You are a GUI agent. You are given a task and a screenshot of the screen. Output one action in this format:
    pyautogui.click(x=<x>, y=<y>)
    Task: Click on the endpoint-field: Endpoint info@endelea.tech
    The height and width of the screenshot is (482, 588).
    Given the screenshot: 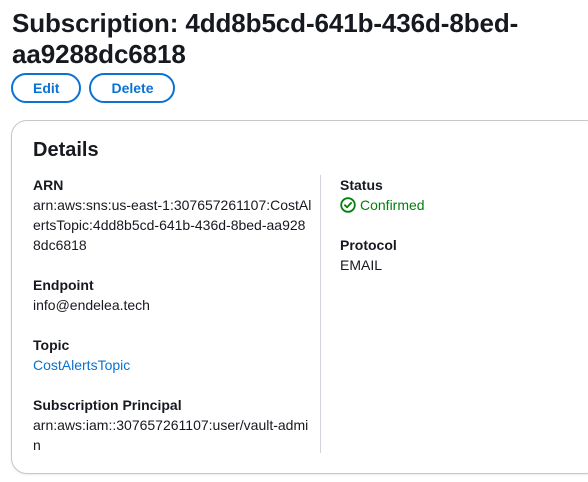 What is the action you would take?
    pyautogui.click(x=173, y=295)
    